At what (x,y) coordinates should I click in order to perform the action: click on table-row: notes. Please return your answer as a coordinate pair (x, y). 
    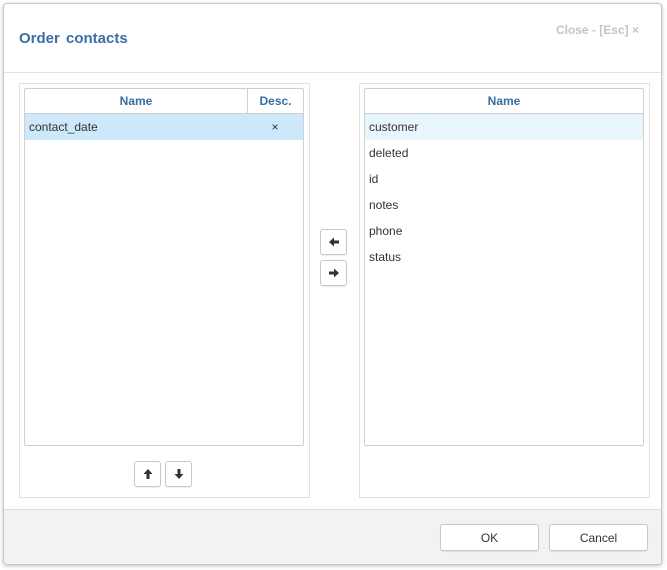
    Looking at the image, I should click on (504, 205).